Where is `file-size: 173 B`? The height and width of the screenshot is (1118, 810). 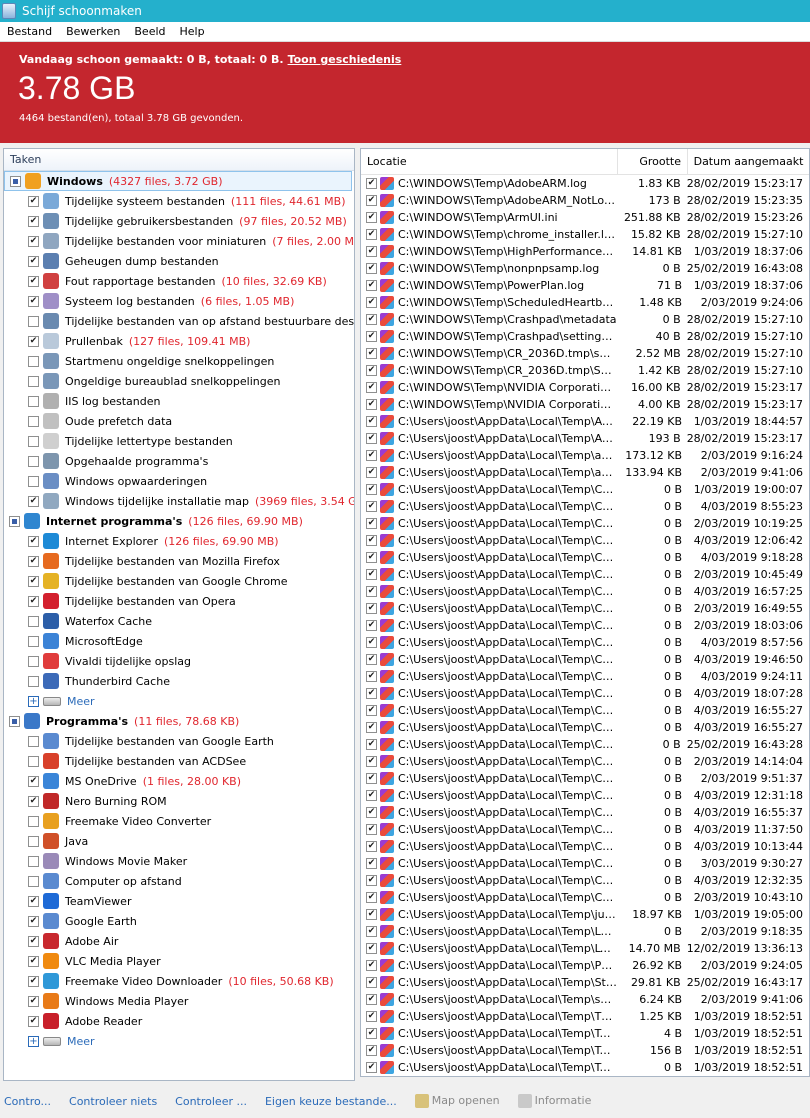 file-size: 173 B is located at coordinates (652, 200).